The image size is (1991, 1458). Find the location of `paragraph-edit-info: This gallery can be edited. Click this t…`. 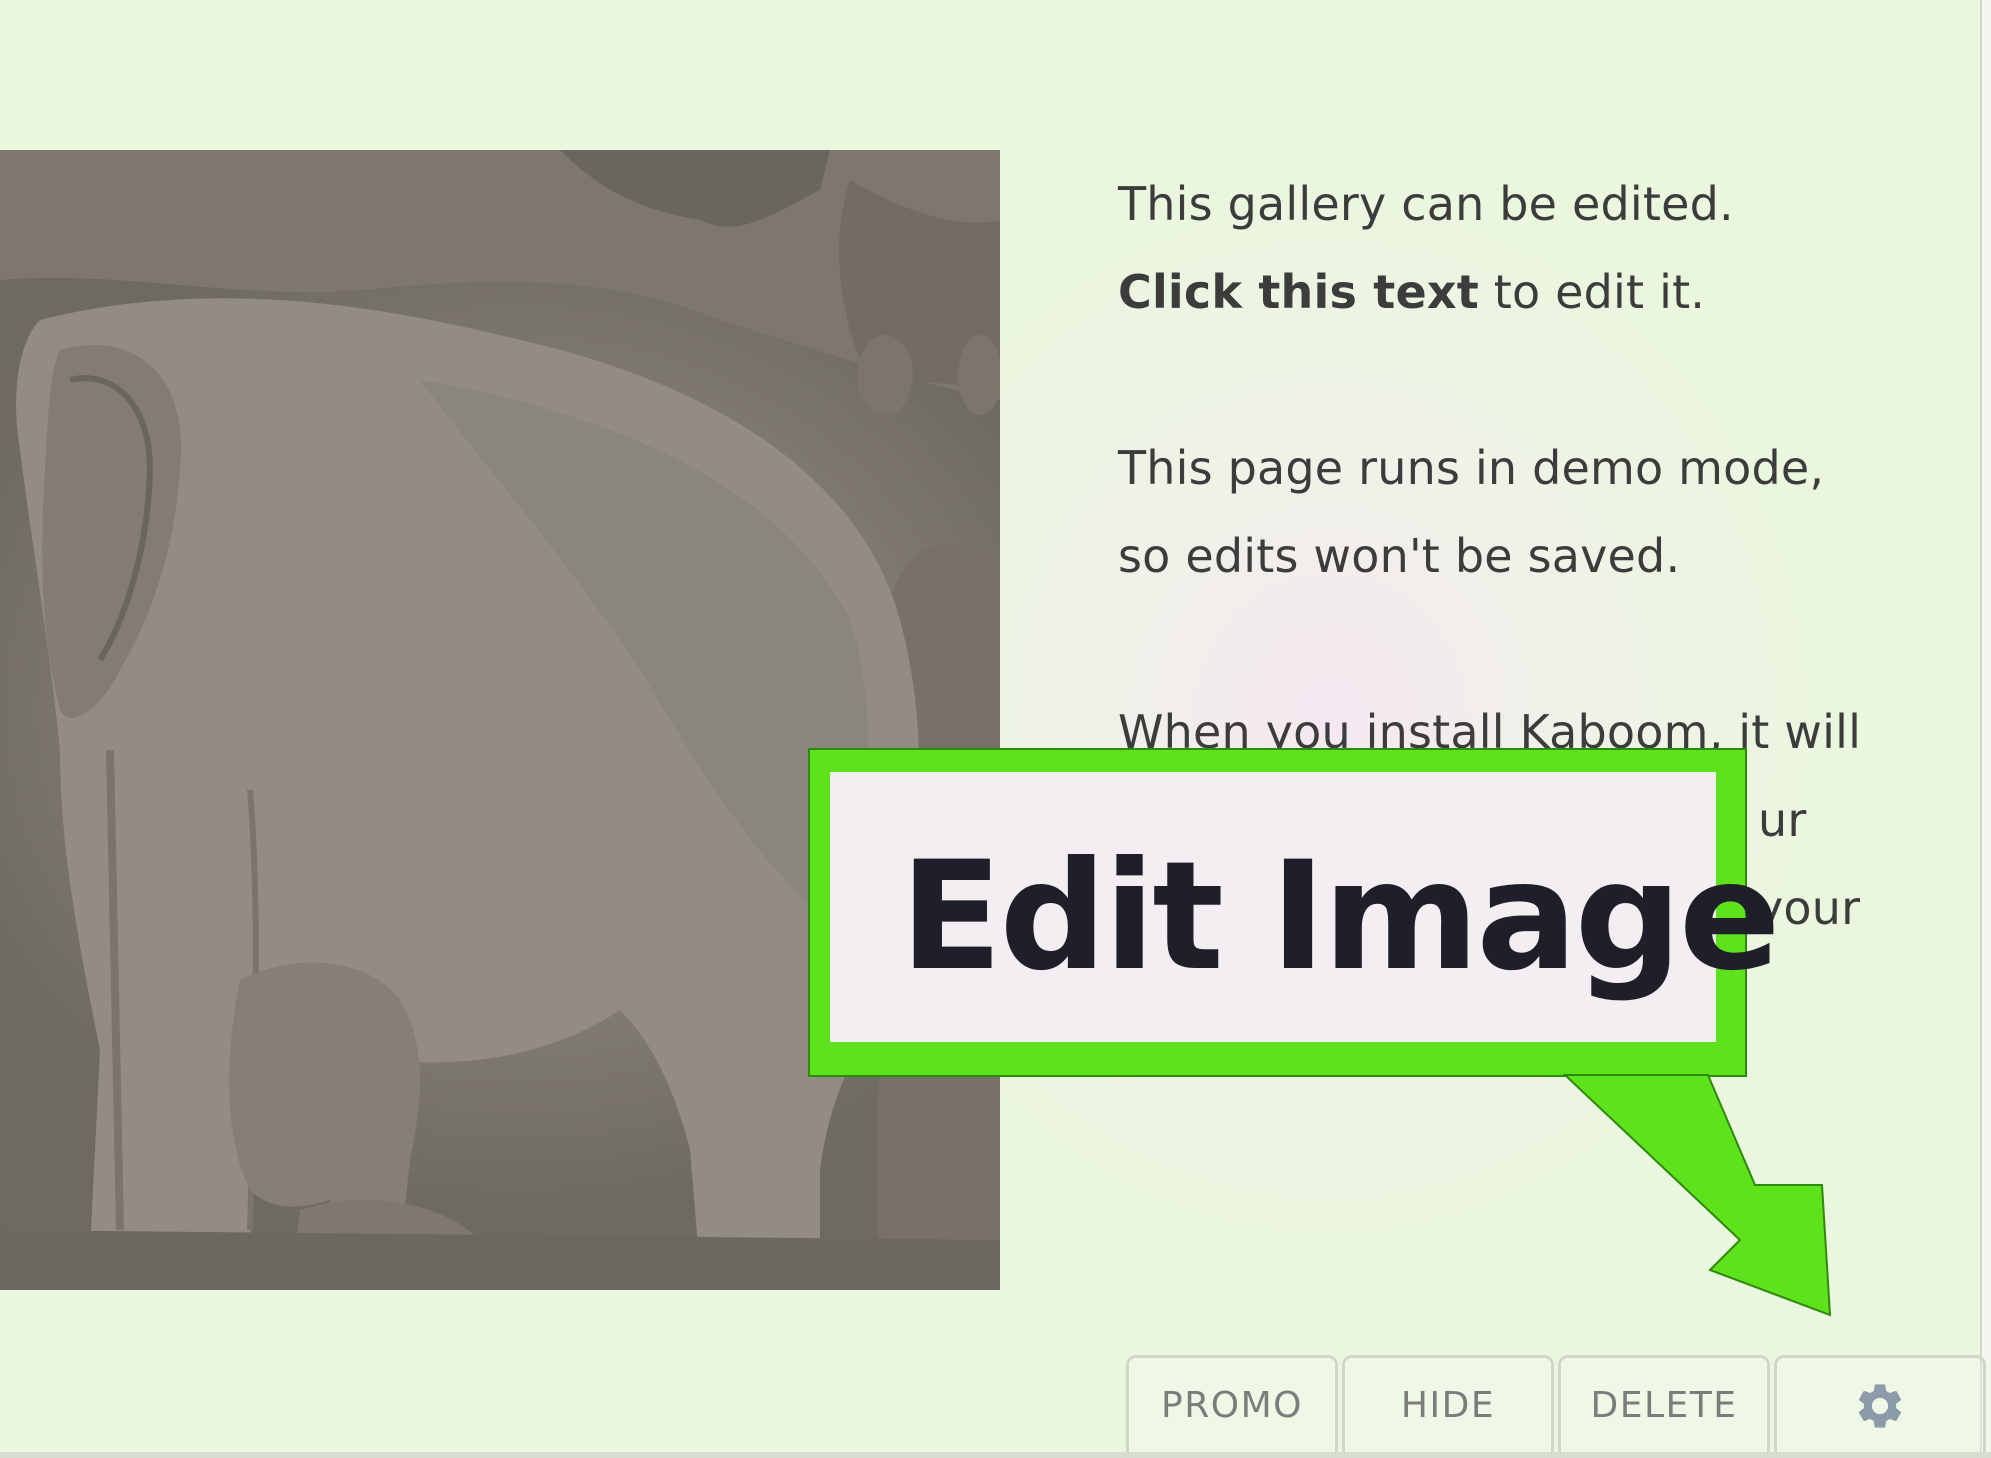

paragraph-edit-info: This gallery can be edited. Click this t… is located at coordinates (1498, 248).